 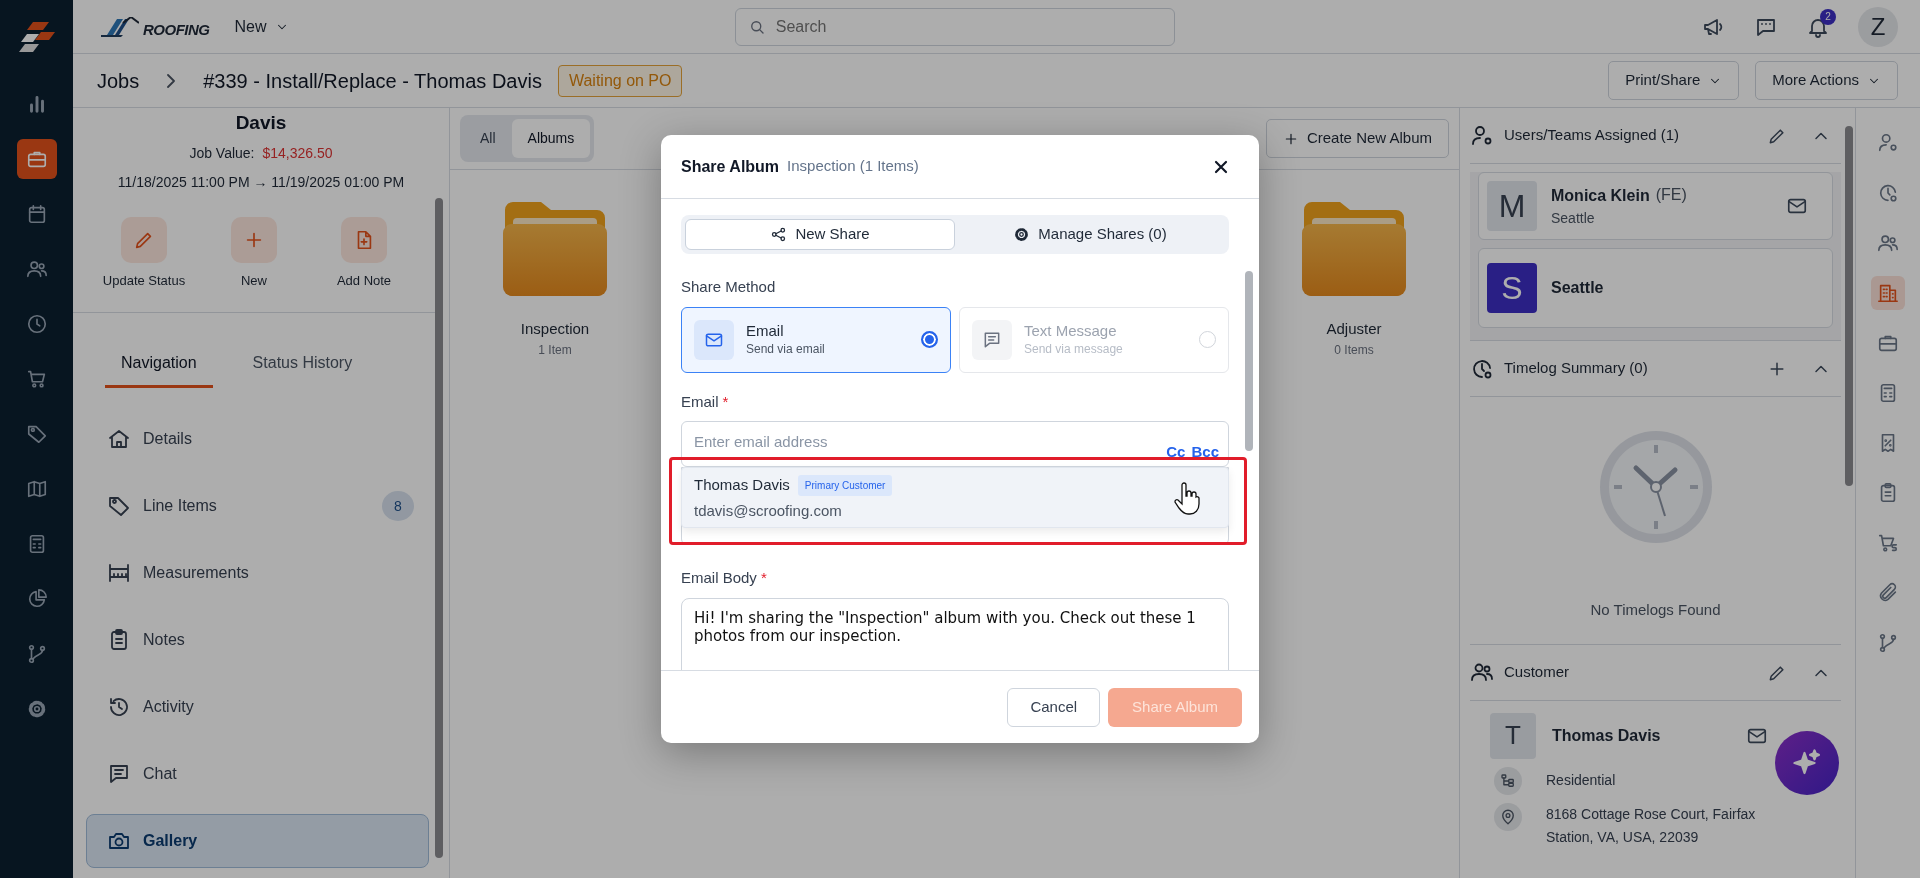 I want to click on nav-item: Measurements, so click(x=257, y=573).